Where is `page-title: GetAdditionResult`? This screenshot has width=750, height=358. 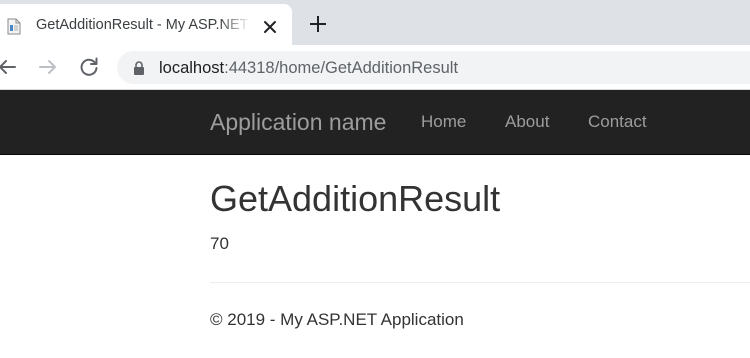
page-title: GetAdditionResult is located at coordinates (355, 198).